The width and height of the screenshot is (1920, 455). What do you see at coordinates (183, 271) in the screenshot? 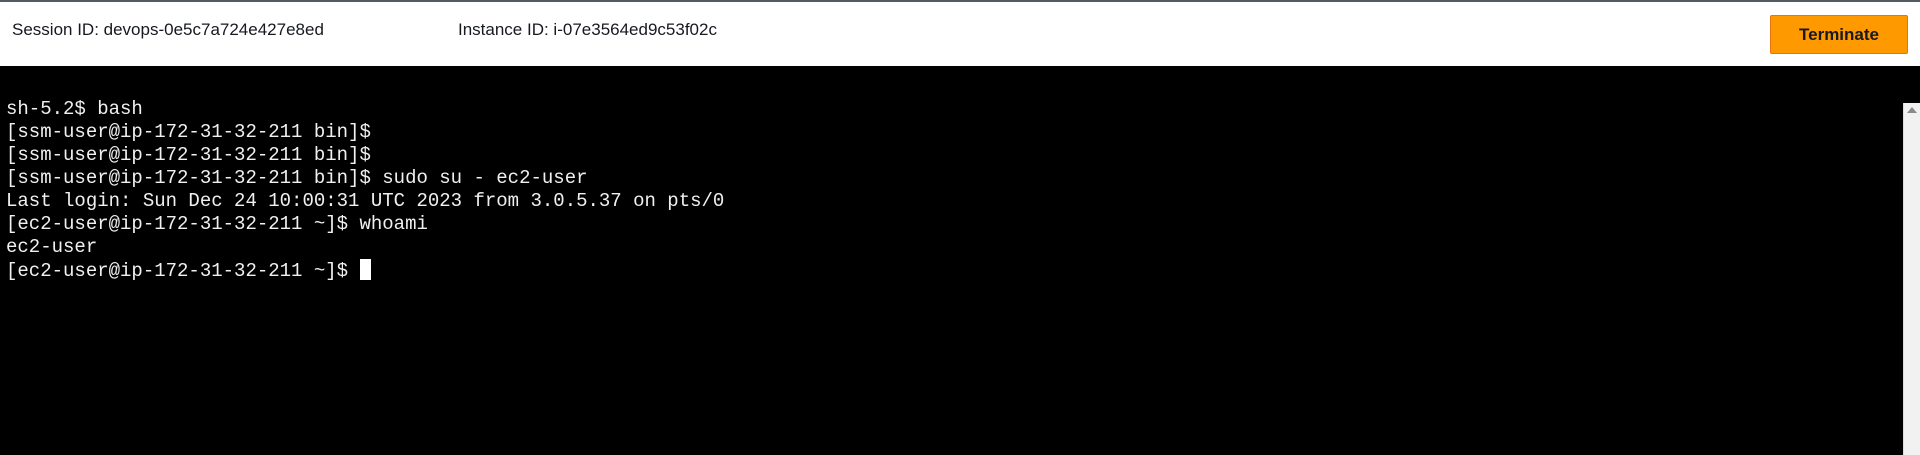
I see `terminal-prompt: [ec2-user@ip-172-31-32-211 ~]$` at bounding box center [183, 271].